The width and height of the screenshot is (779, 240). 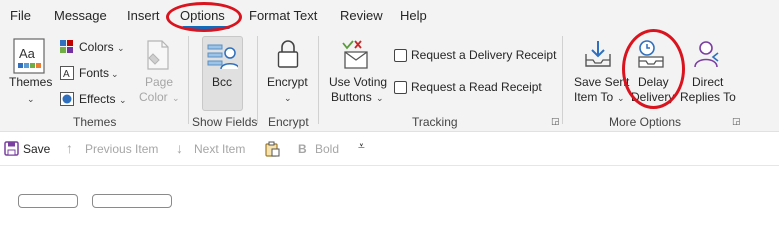 What do you see at coordinates (288, 98) in the screenshot?
I see `encrypt-chevron-icon: ⌄` at bounding box center [288, 98].